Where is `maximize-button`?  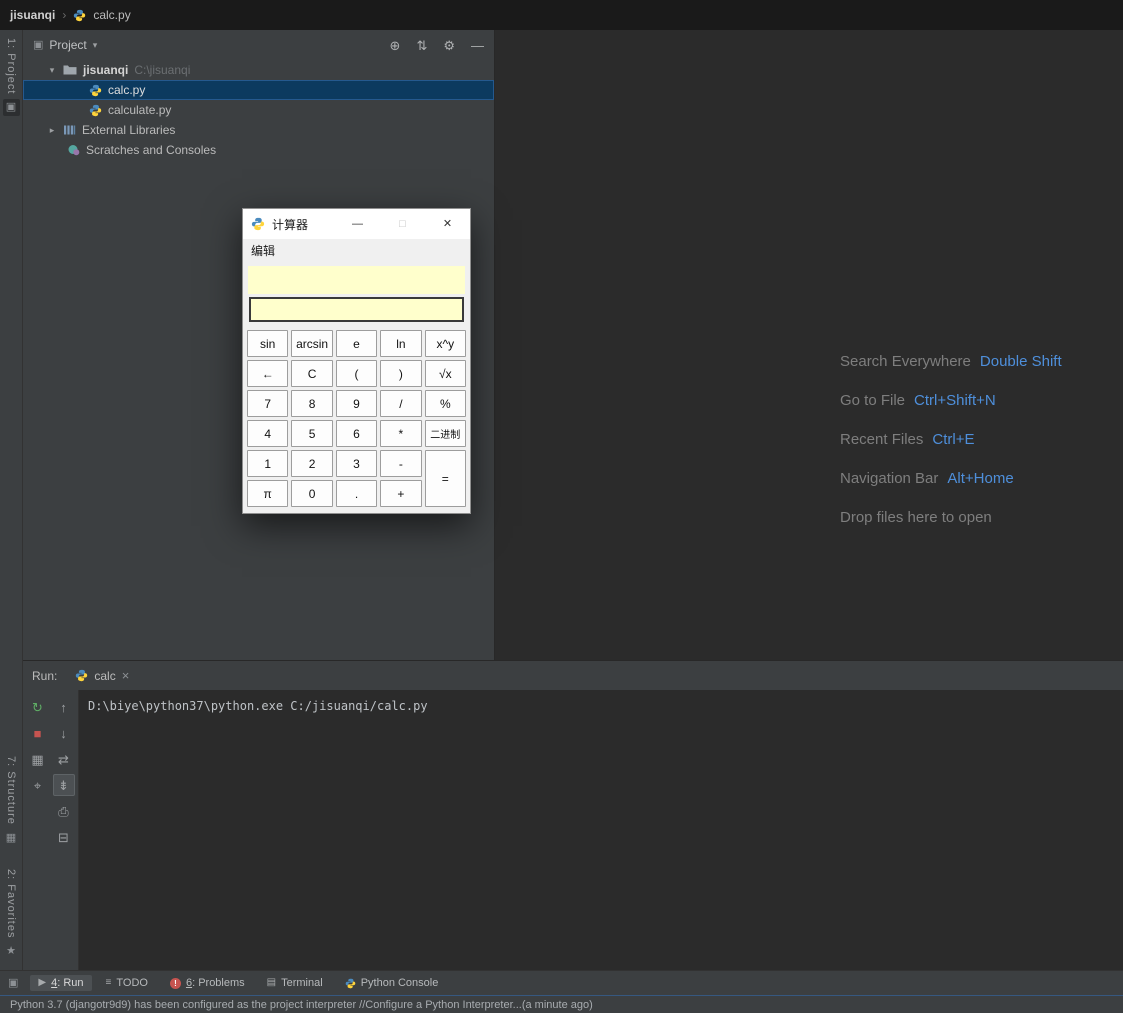
maximize-button is located at coordinates (402, 224).